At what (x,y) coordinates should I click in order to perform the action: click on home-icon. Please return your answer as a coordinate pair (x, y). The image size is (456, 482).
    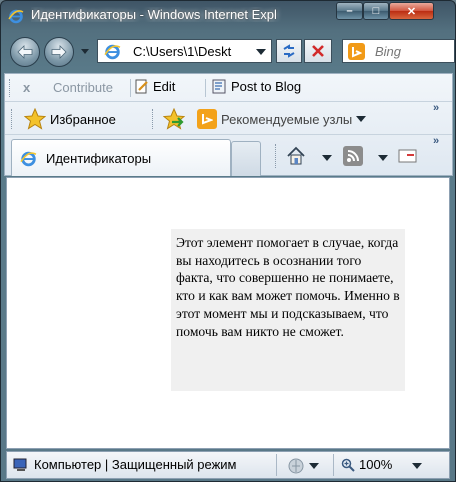
    Looking at the image, I should click on (296, 155).